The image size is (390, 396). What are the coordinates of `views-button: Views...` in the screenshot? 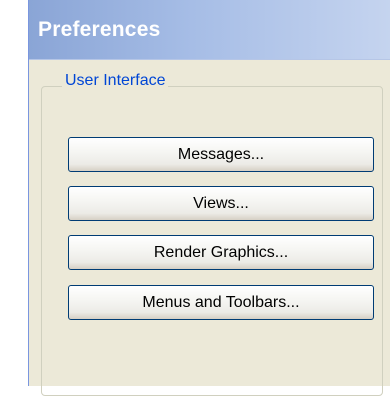 It's located at (221, 203).